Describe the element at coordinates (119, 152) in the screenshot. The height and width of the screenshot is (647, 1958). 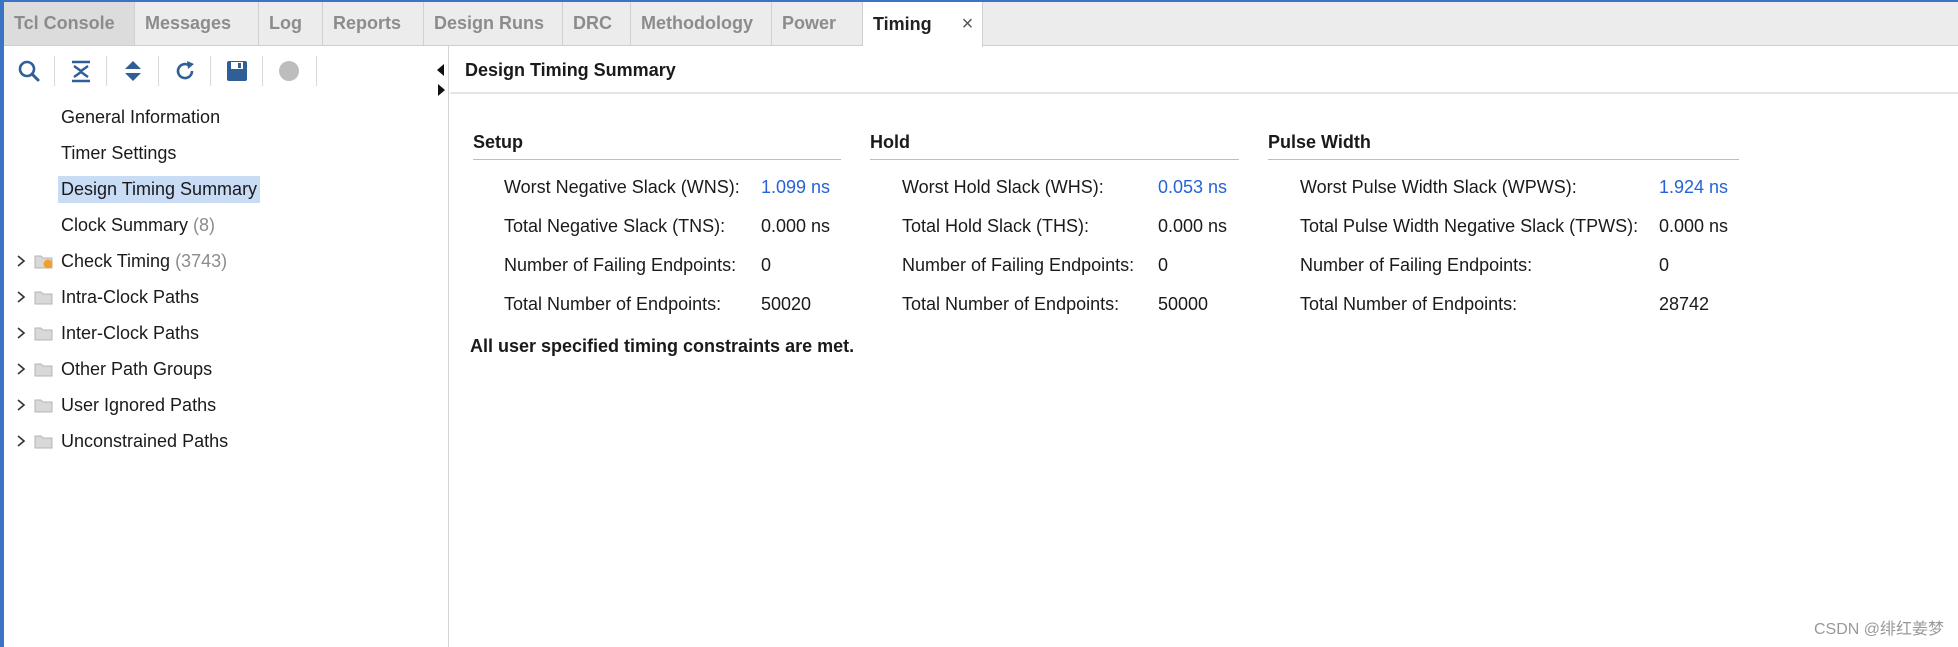
I see `tree-item-label: Timer Settings` at that location.